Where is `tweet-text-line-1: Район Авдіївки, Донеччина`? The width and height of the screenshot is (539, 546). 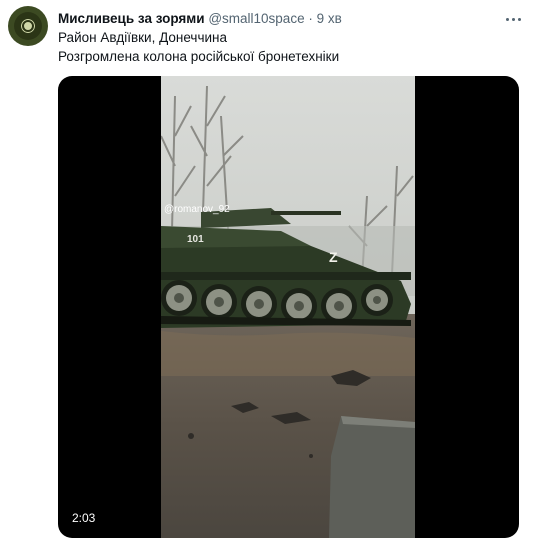
tweet-text-line-1: Район Авдіївки, Донеччина is located at coordinates (142, 37).